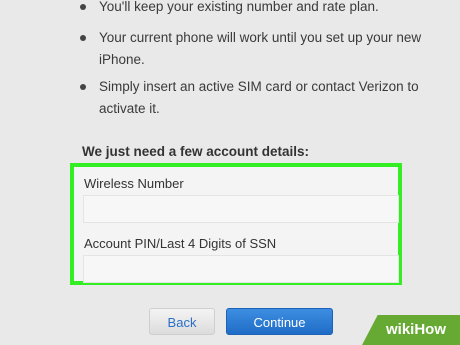 The width and height of the screenshot is (460, 345). Describe the element at coordinates (400, 329) in the screenshot. I see `watermark-wiki: wiki` at that location.